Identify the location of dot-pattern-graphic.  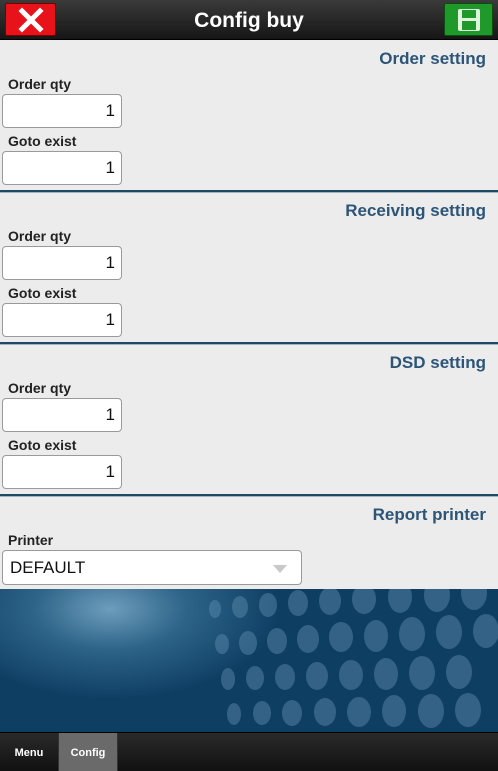
(353, 658).